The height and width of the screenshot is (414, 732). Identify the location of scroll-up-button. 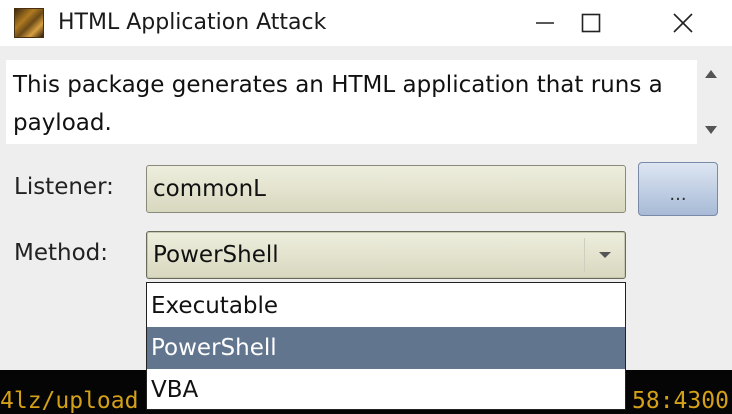
(711, 74).